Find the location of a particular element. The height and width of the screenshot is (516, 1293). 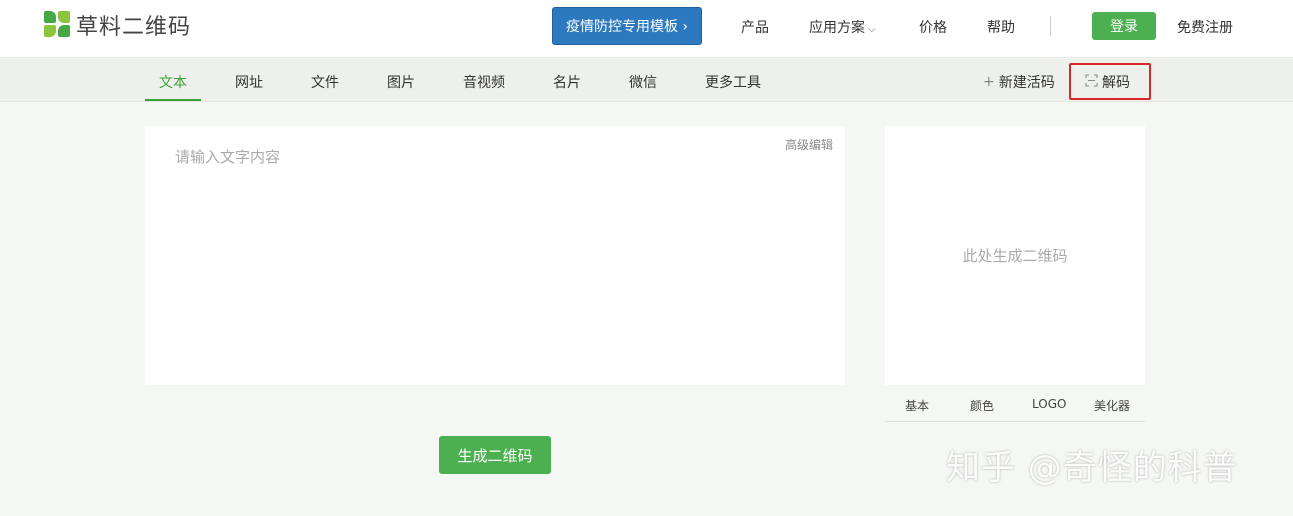

zhihu-watermark: 知乎 @奇怪的科普 is located at coordinates (1092, 468).